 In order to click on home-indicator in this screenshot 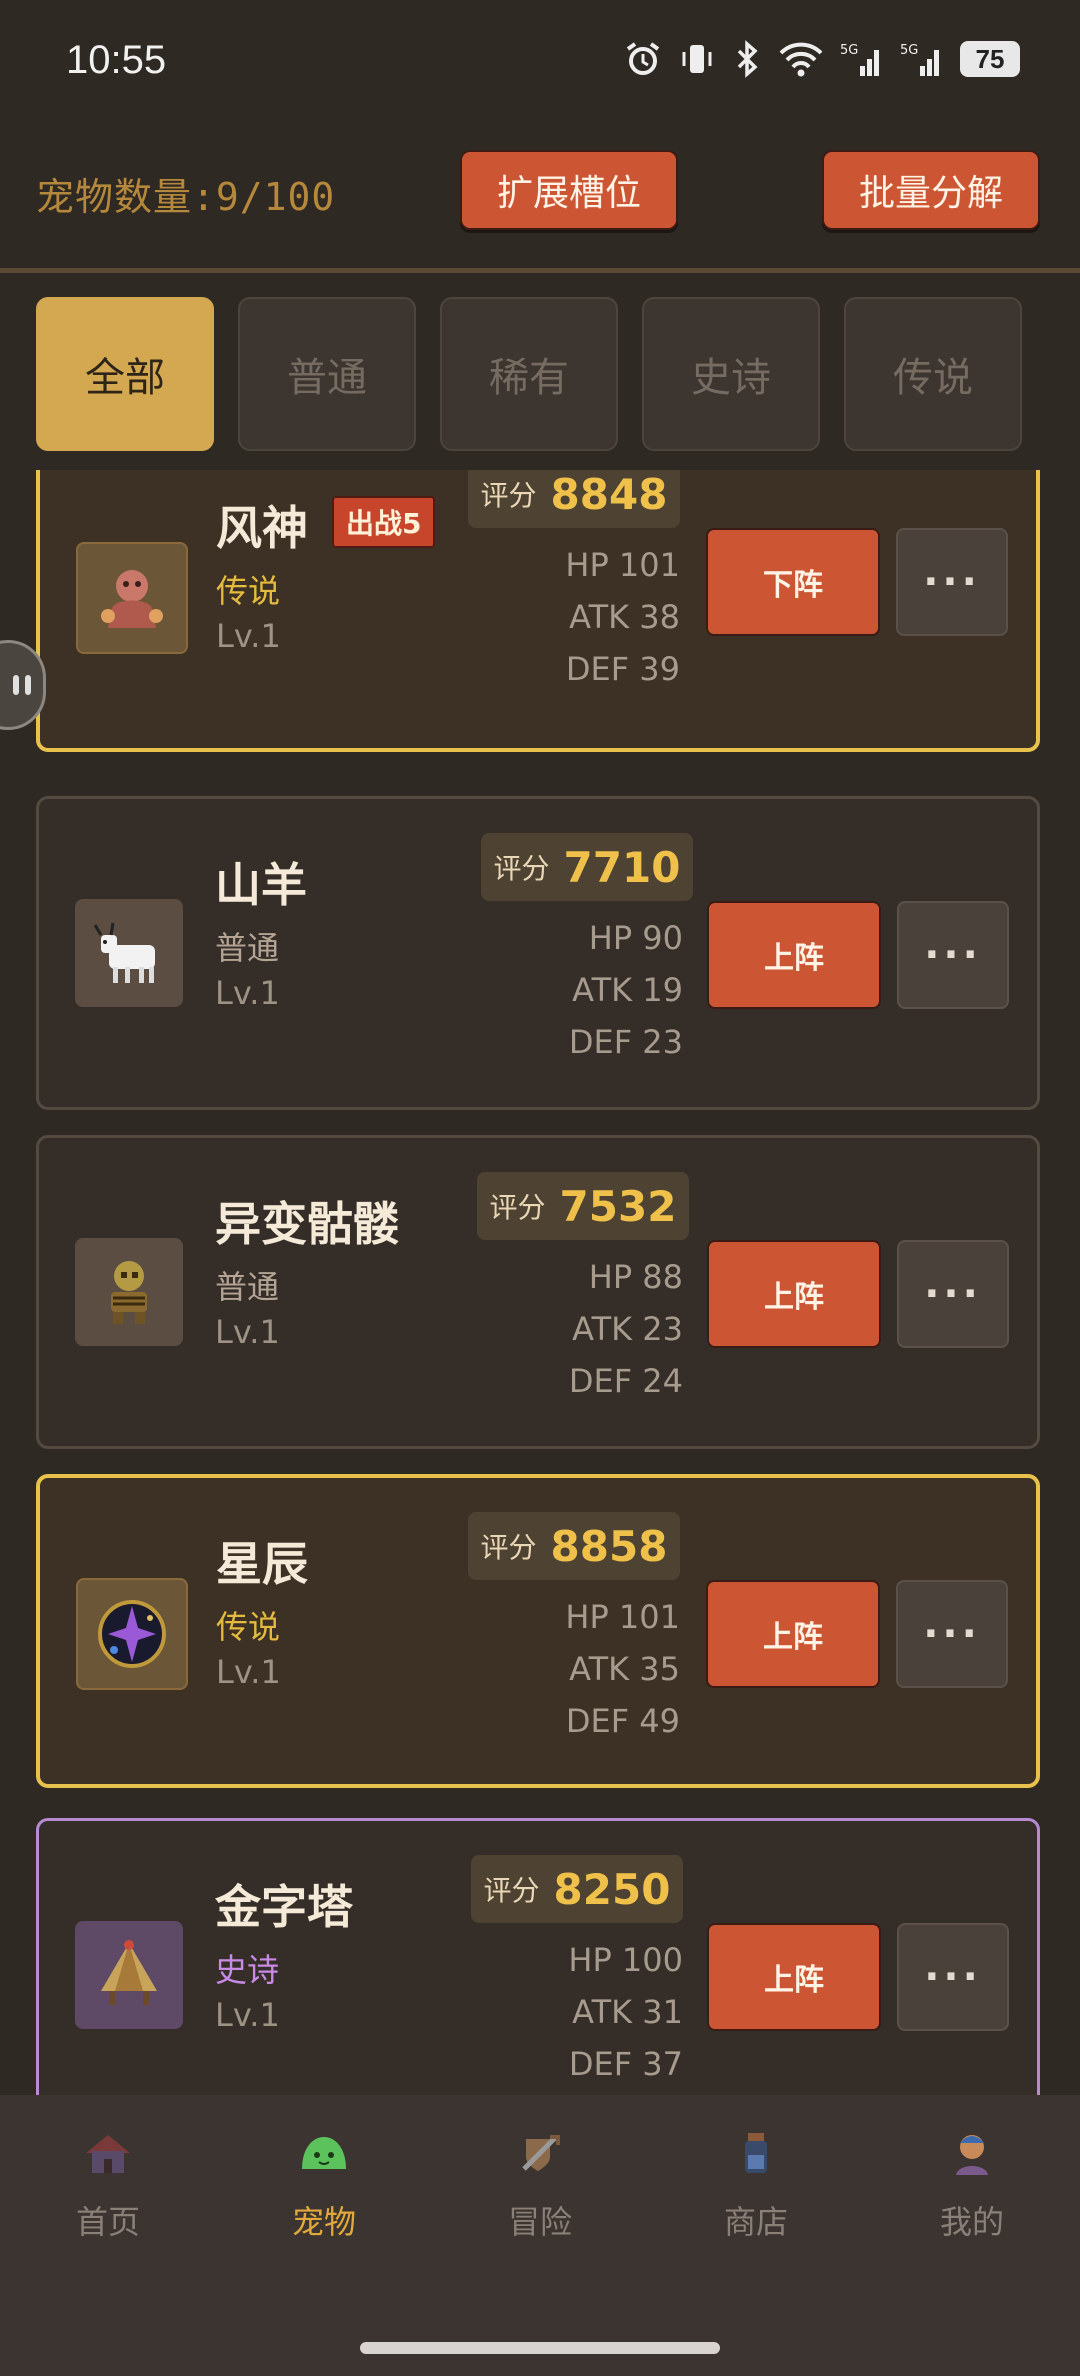, I will do `click(540, 2348)`.